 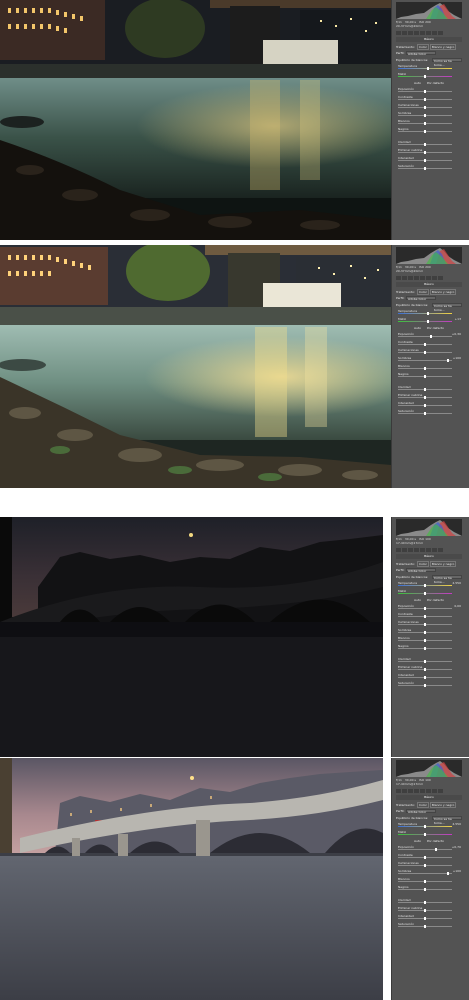 I want to click on slider-tone: Exposición, so click(x=429, y=90).